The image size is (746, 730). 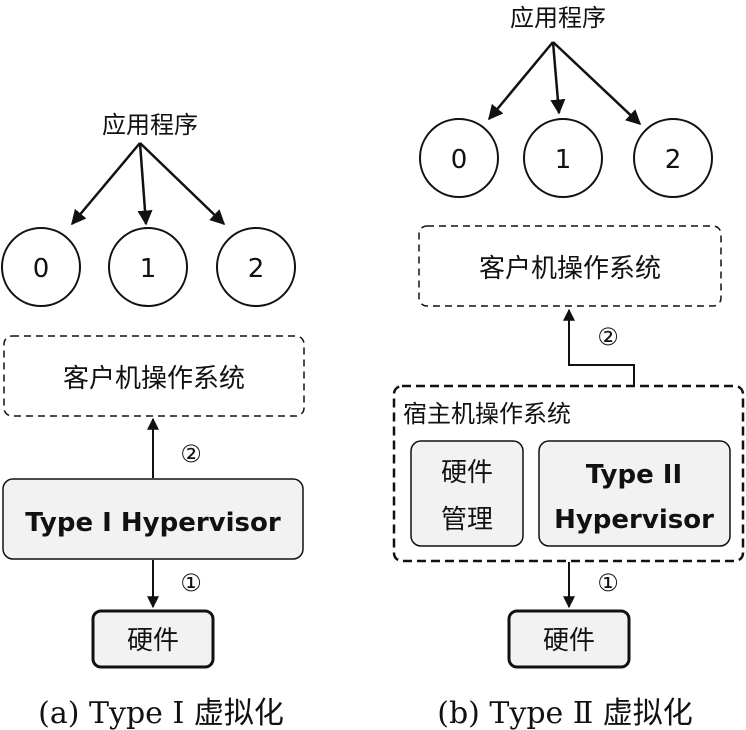 I want to click on app-label-a: 应用程序, so click(x=150, y=125).